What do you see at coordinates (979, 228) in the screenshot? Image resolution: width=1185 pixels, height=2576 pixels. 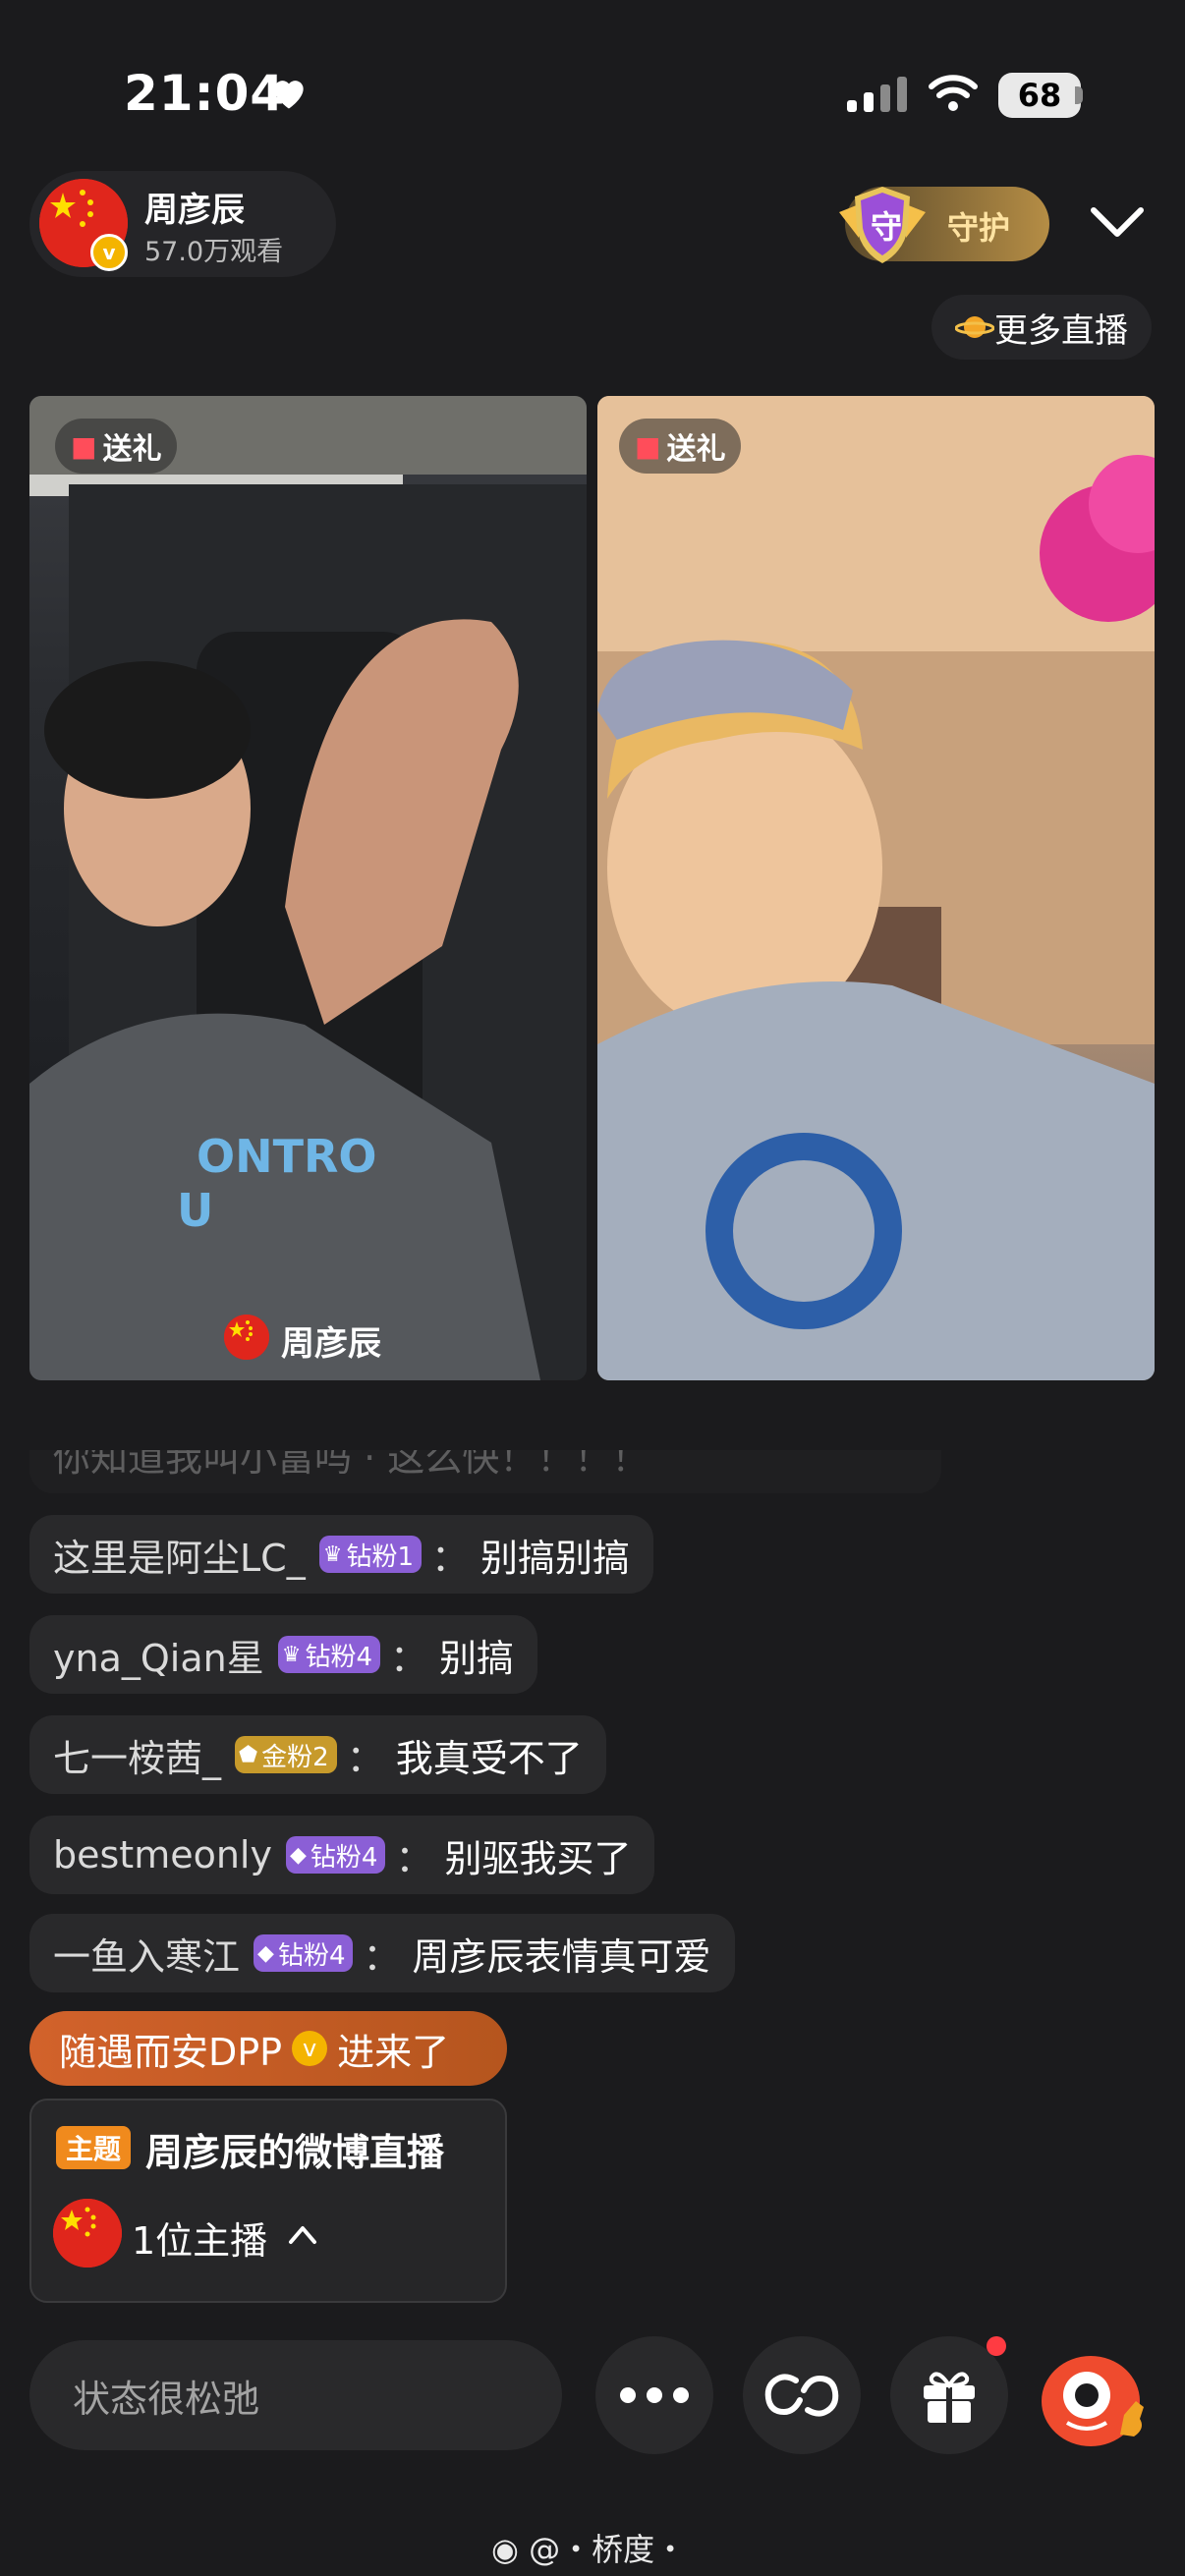 I see `guard-label: 守护` at bounding box center [979, 228].